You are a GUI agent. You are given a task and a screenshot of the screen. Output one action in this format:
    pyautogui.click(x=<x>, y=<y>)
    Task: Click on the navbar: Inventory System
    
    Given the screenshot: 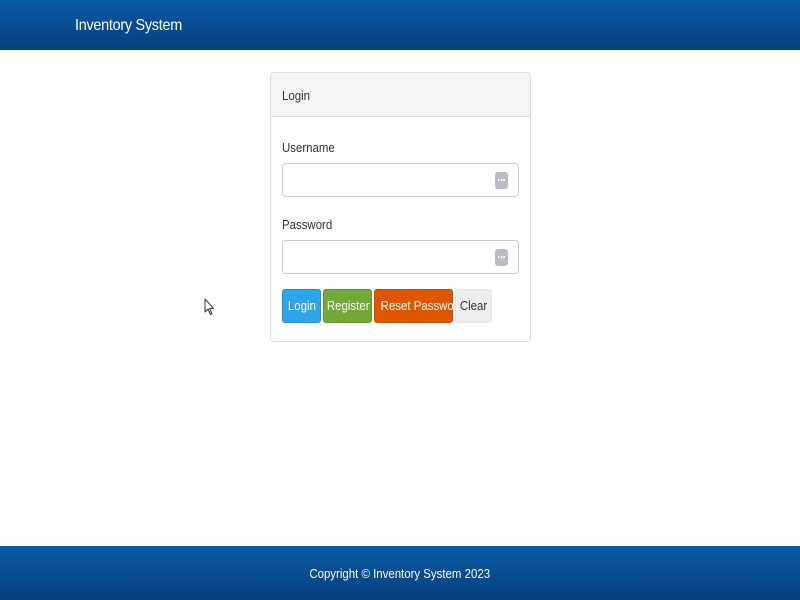 What is the action you would take?
    pyautogui.click(x=400, y=25)
    